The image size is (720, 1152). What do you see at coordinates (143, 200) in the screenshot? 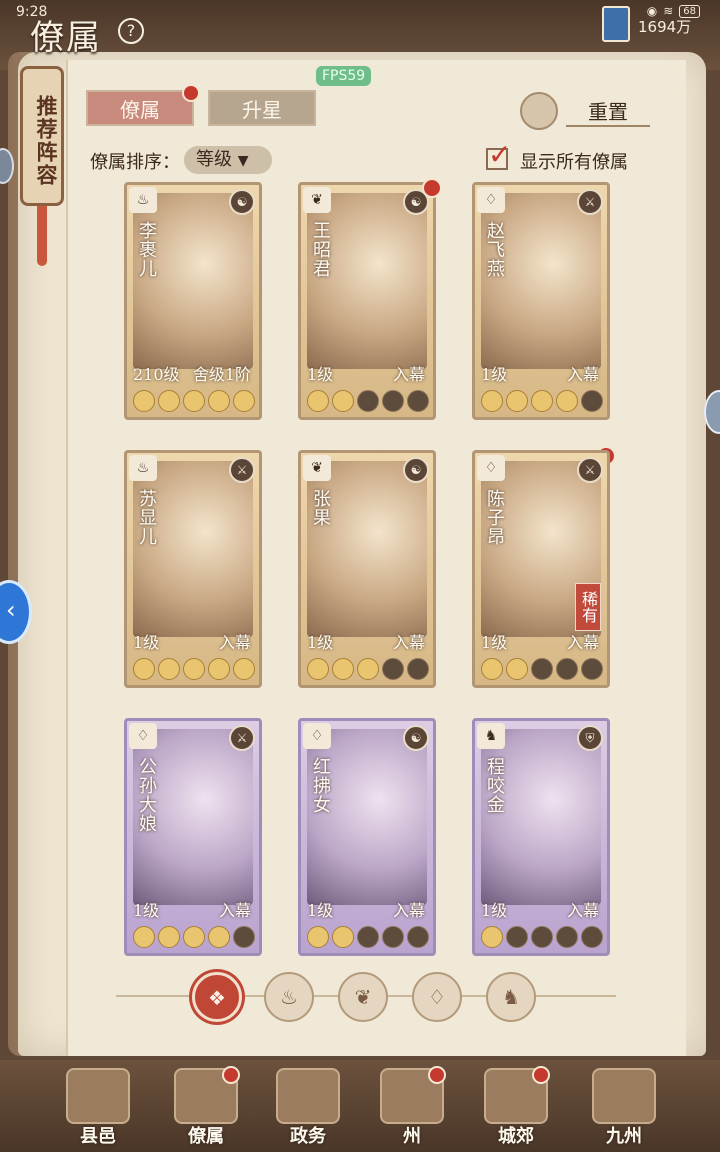
I see `calabash-icon: ♨` at bounding box center [143, 200].